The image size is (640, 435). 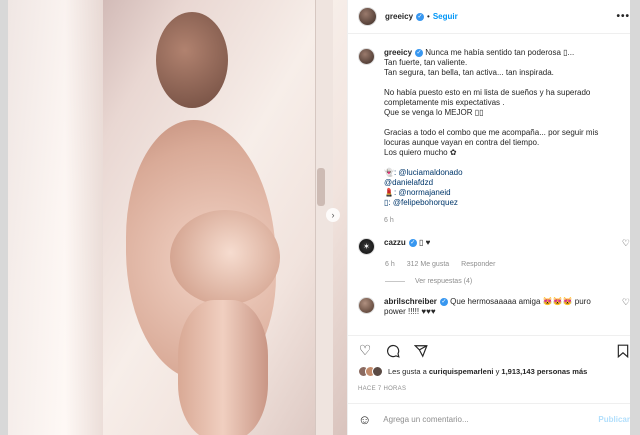 What do you see at coordinates (55, 217) in the screenshot?
I see `window-light` at bounding box center [55, 217].